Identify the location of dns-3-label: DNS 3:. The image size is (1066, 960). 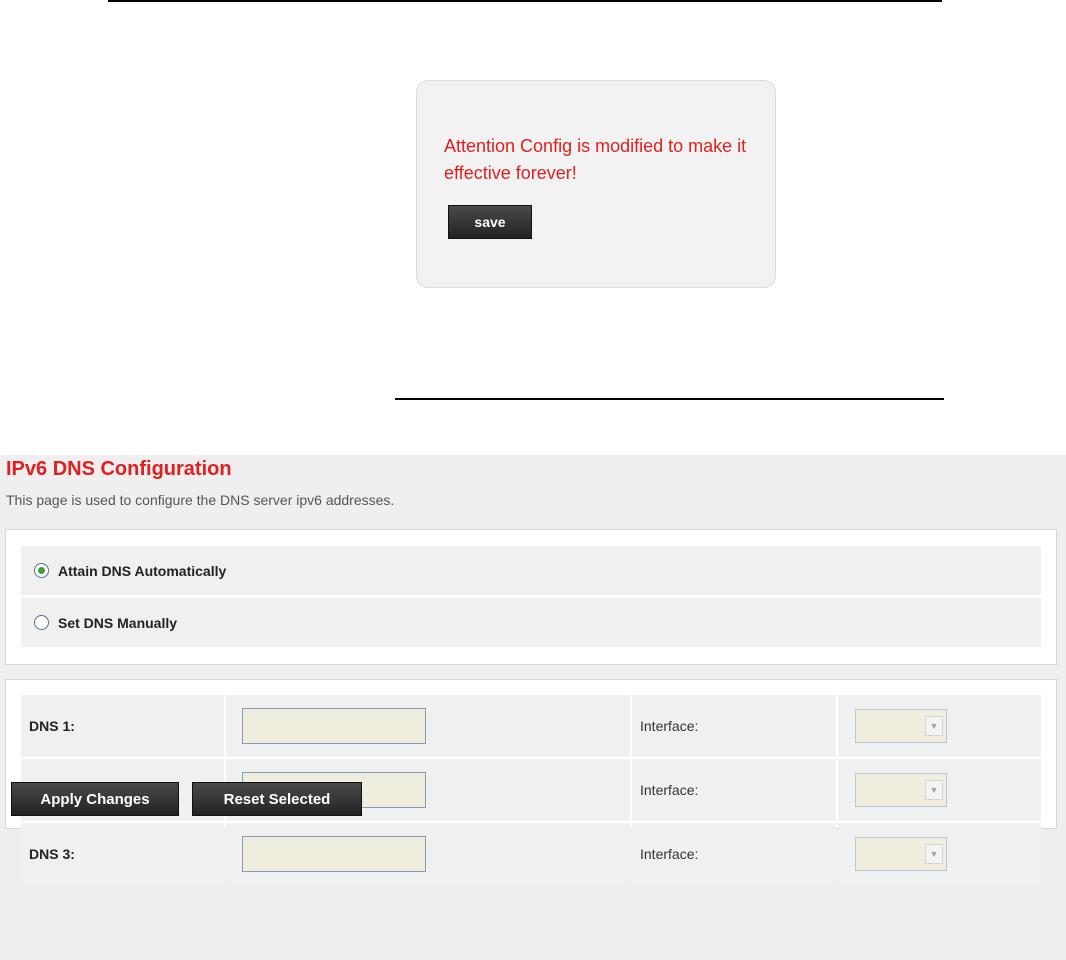
(122, 854).